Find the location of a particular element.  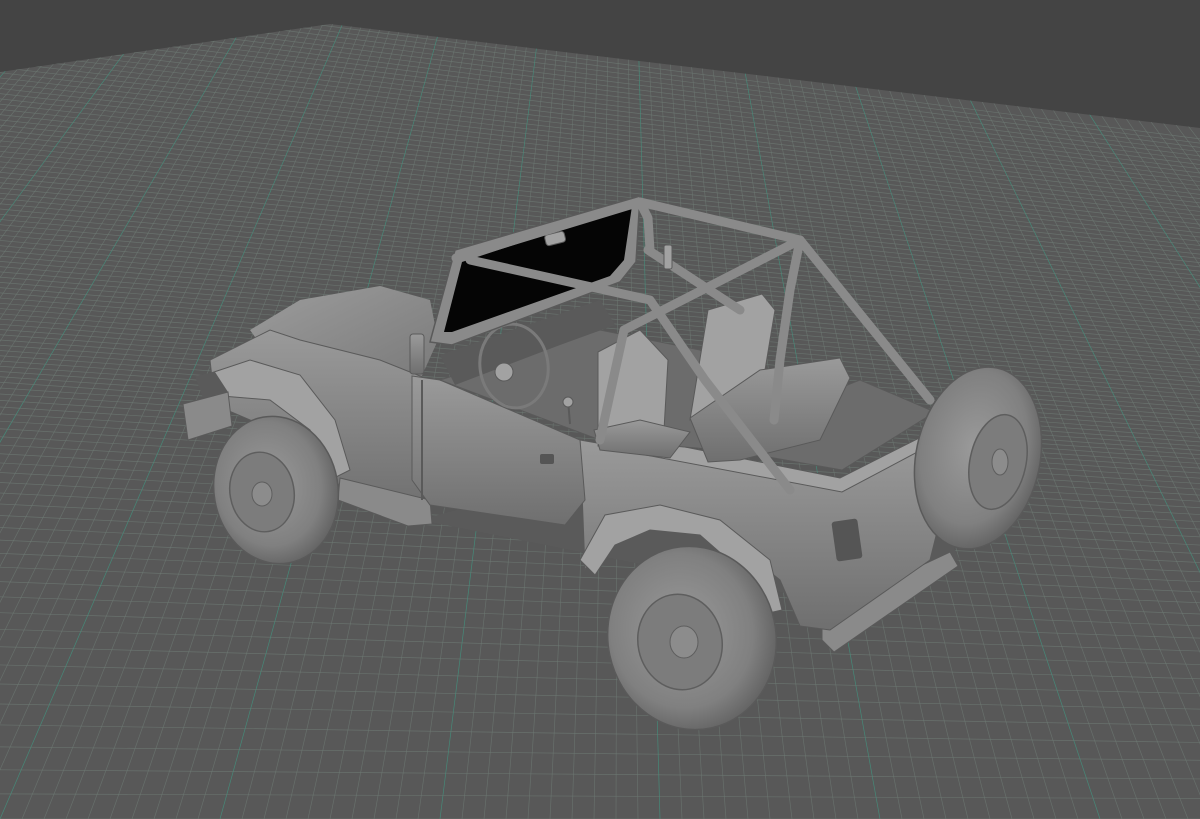

door-handle is located at coordinates (547, 459).